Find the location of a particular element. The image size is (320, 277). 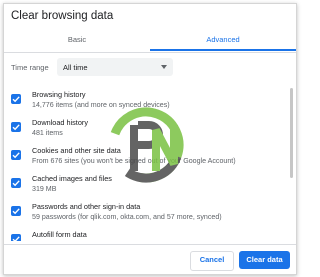

time-range-select: All time is located at coordinates (115, 67).